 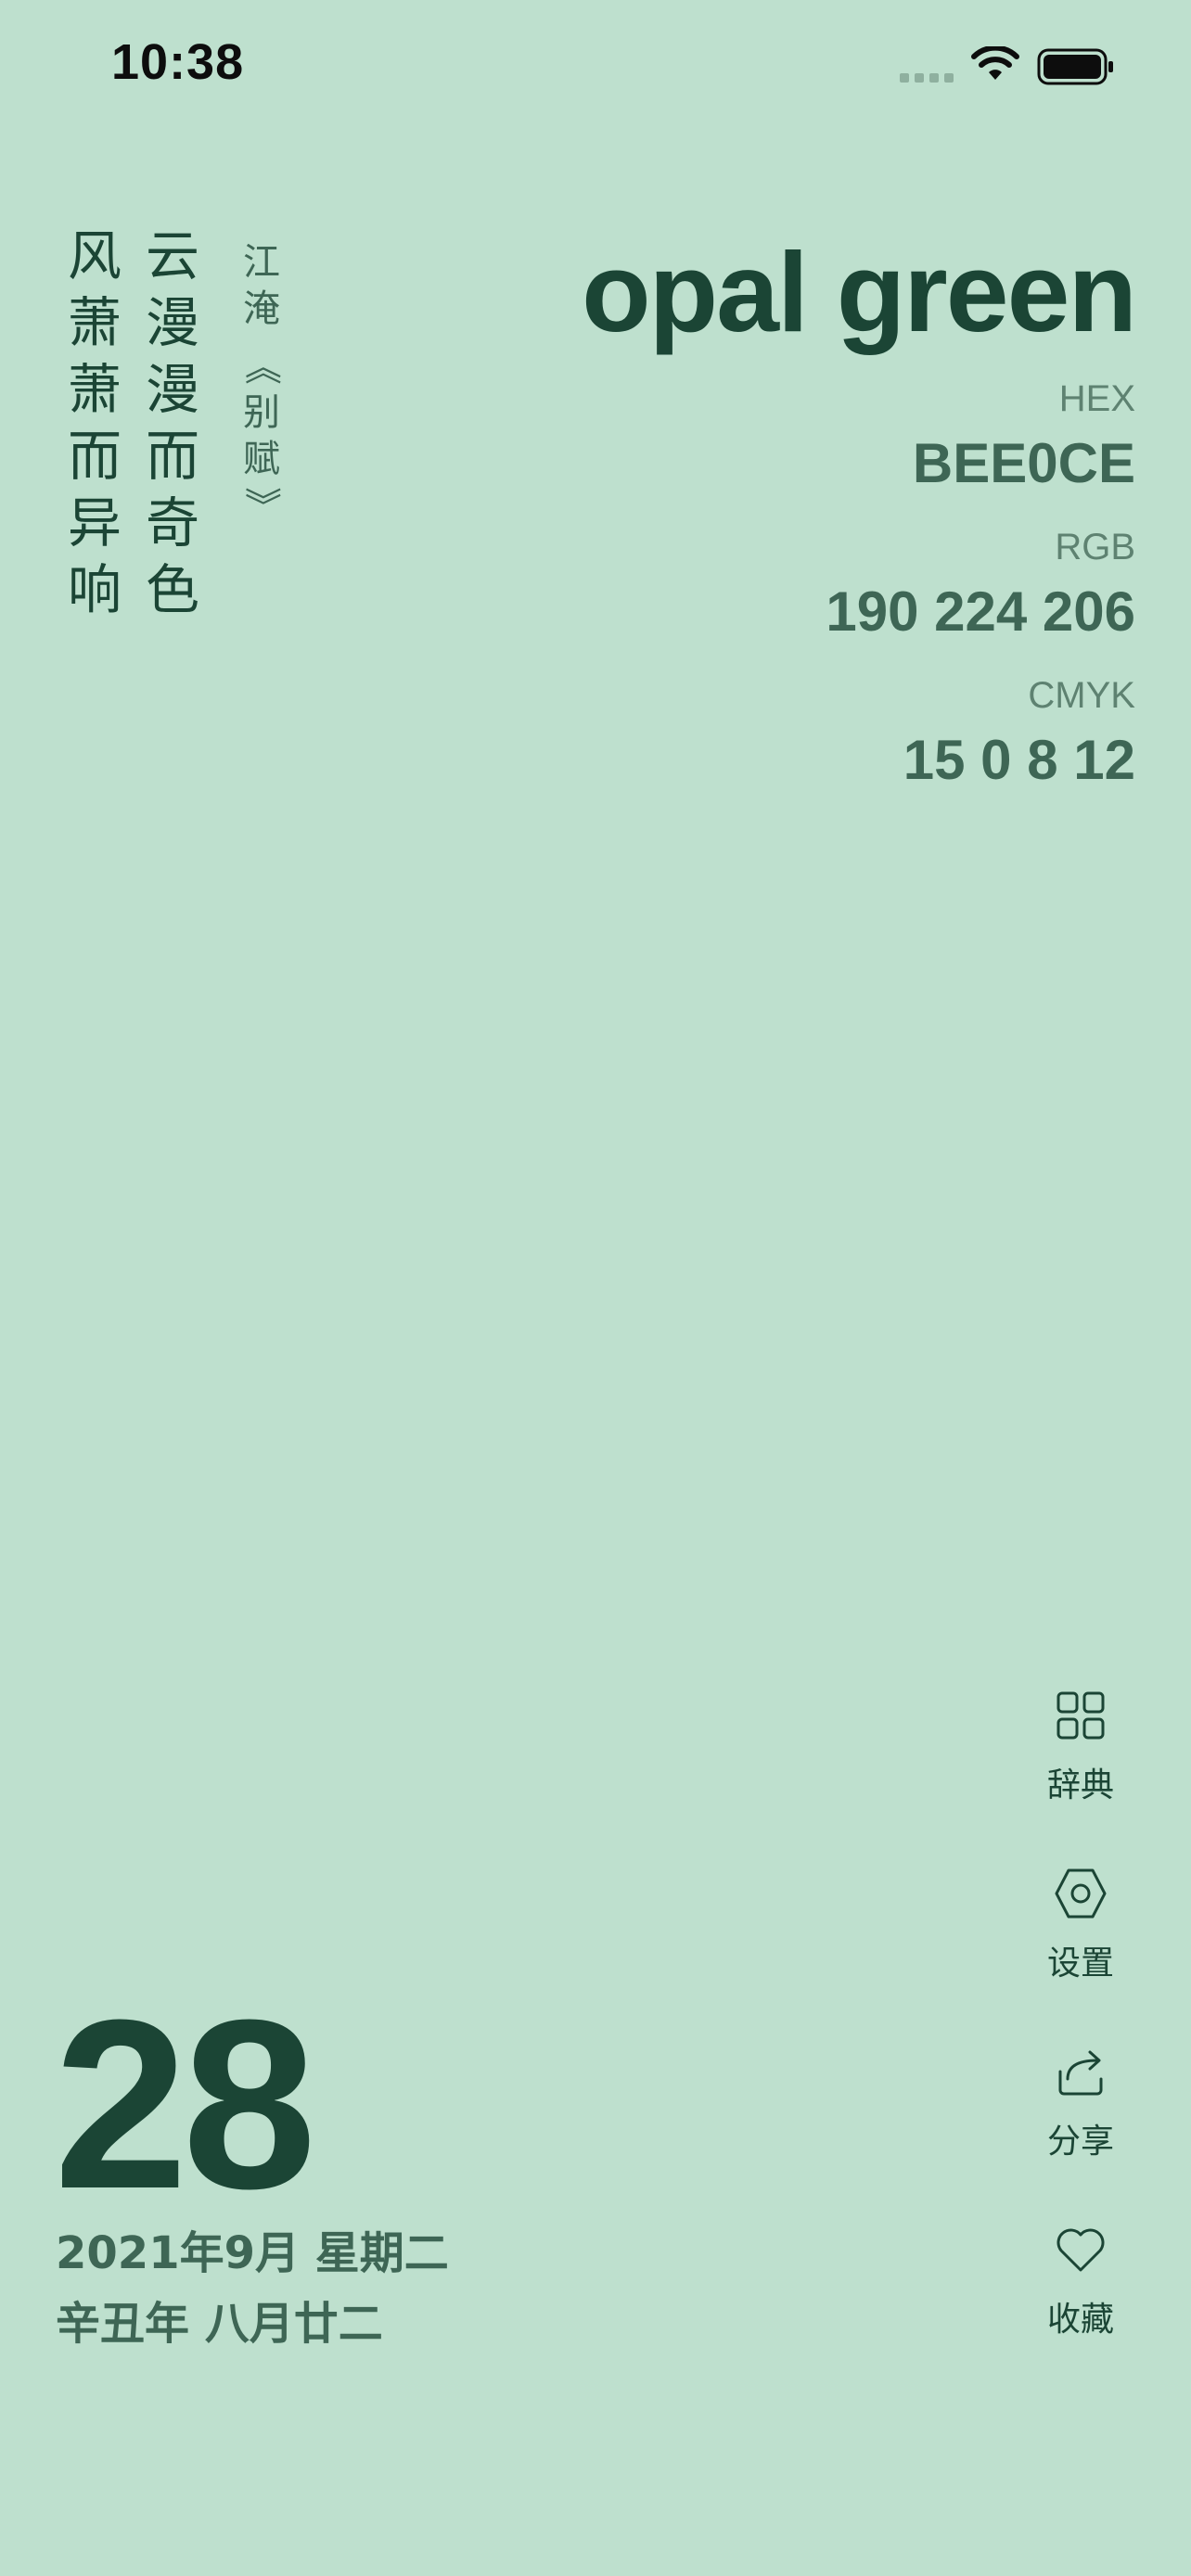 What do you see at coordinates (859, 292) in the screenshot?
I see `color-name: opal green` at bounding box center [859, 292].